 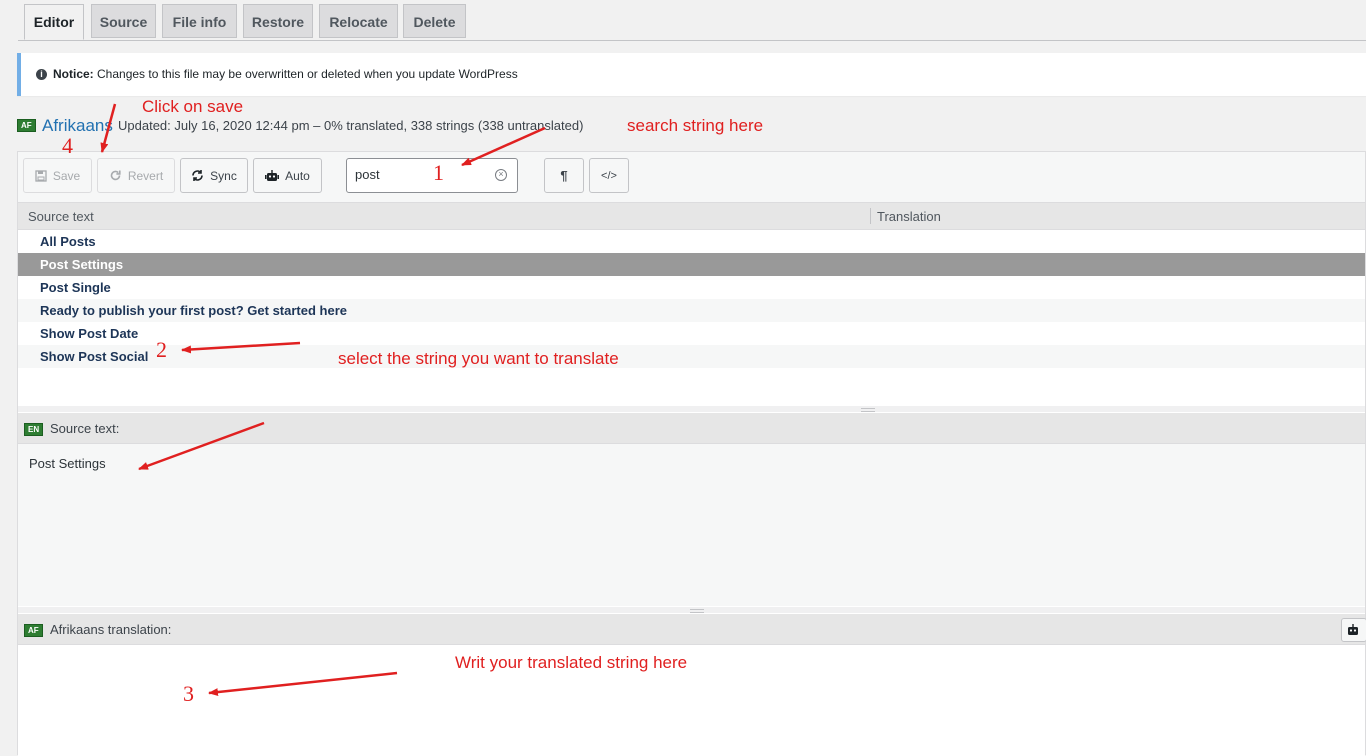 I want to click on save-label: Save, so click(x=66, y=175).